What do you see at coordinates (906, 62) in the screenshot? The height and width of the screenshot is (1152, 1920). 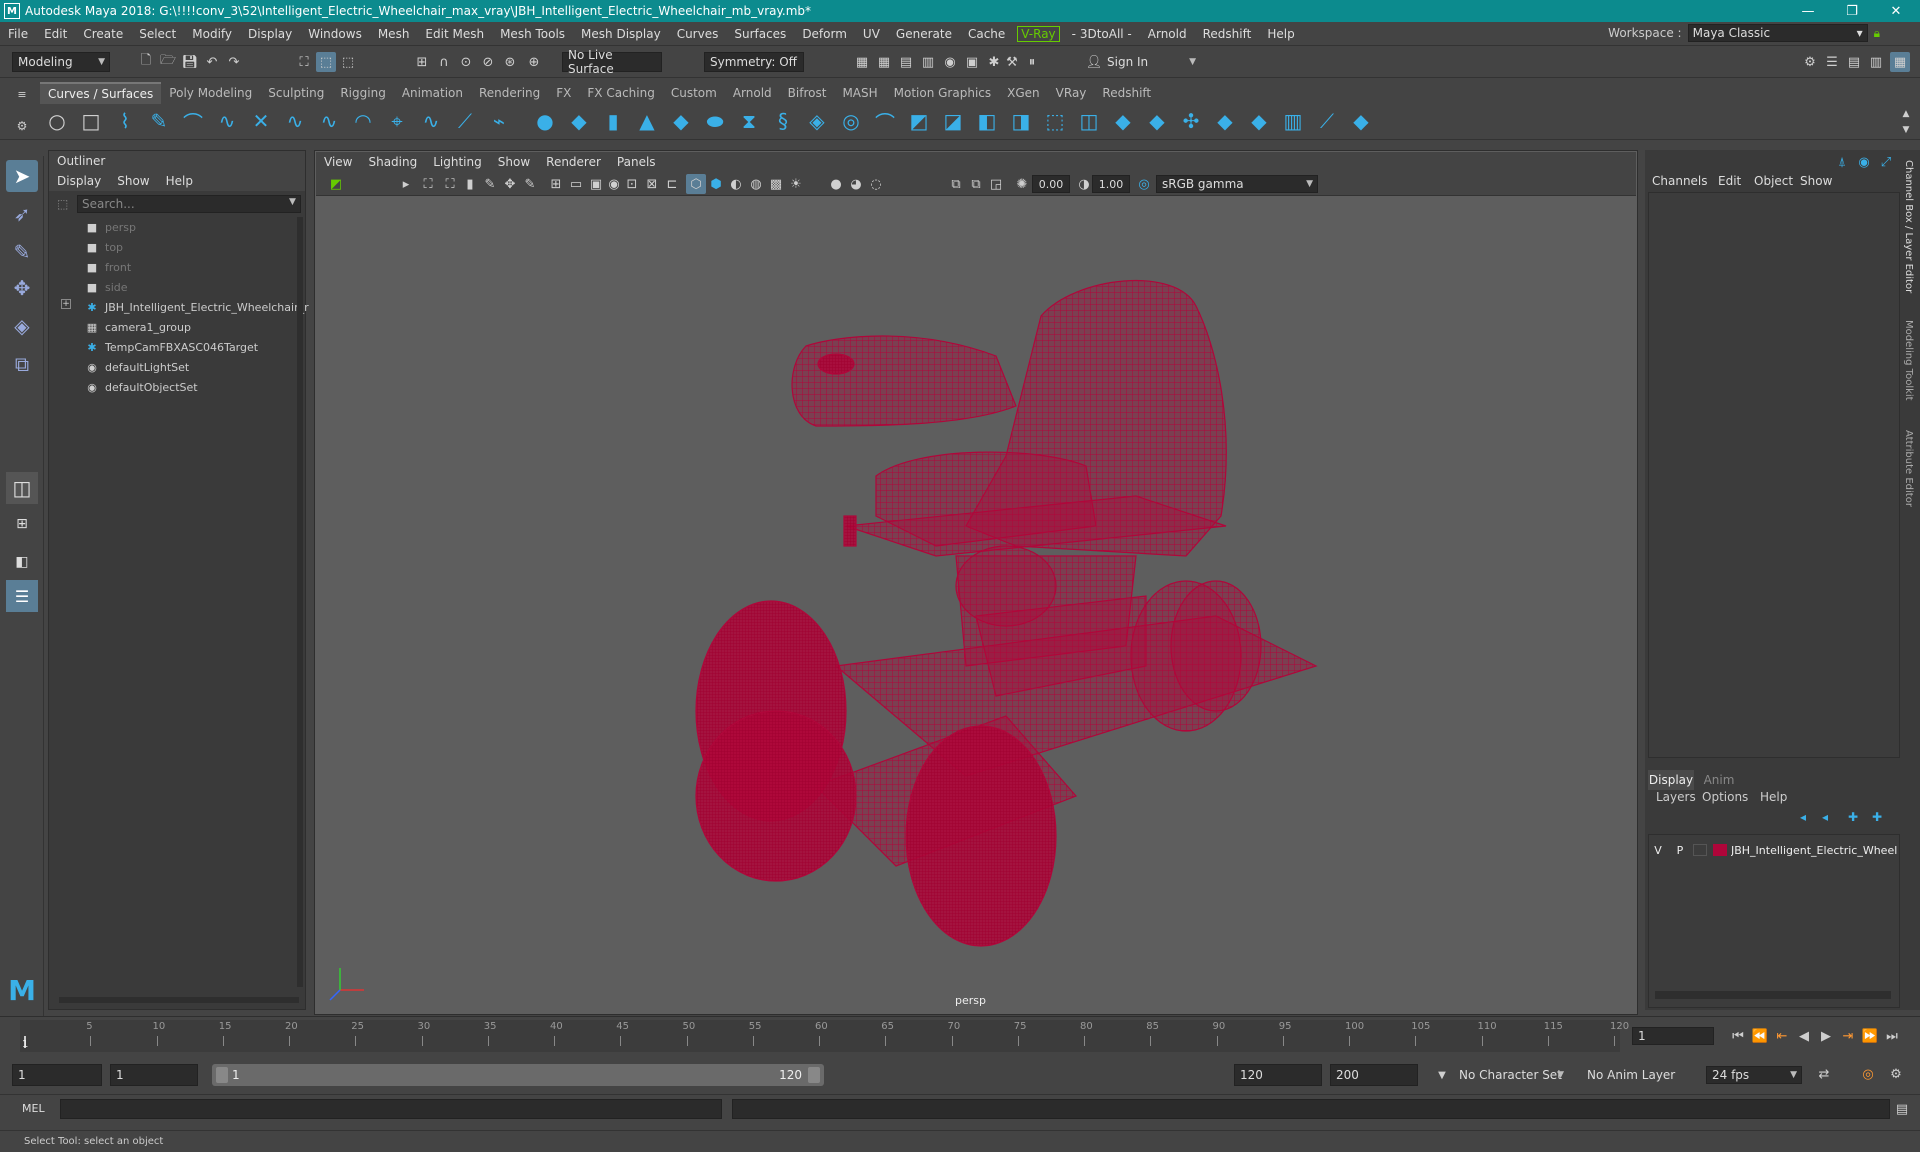 I see `ipr-render-icon: ▤` at bounding box center [906, 62].